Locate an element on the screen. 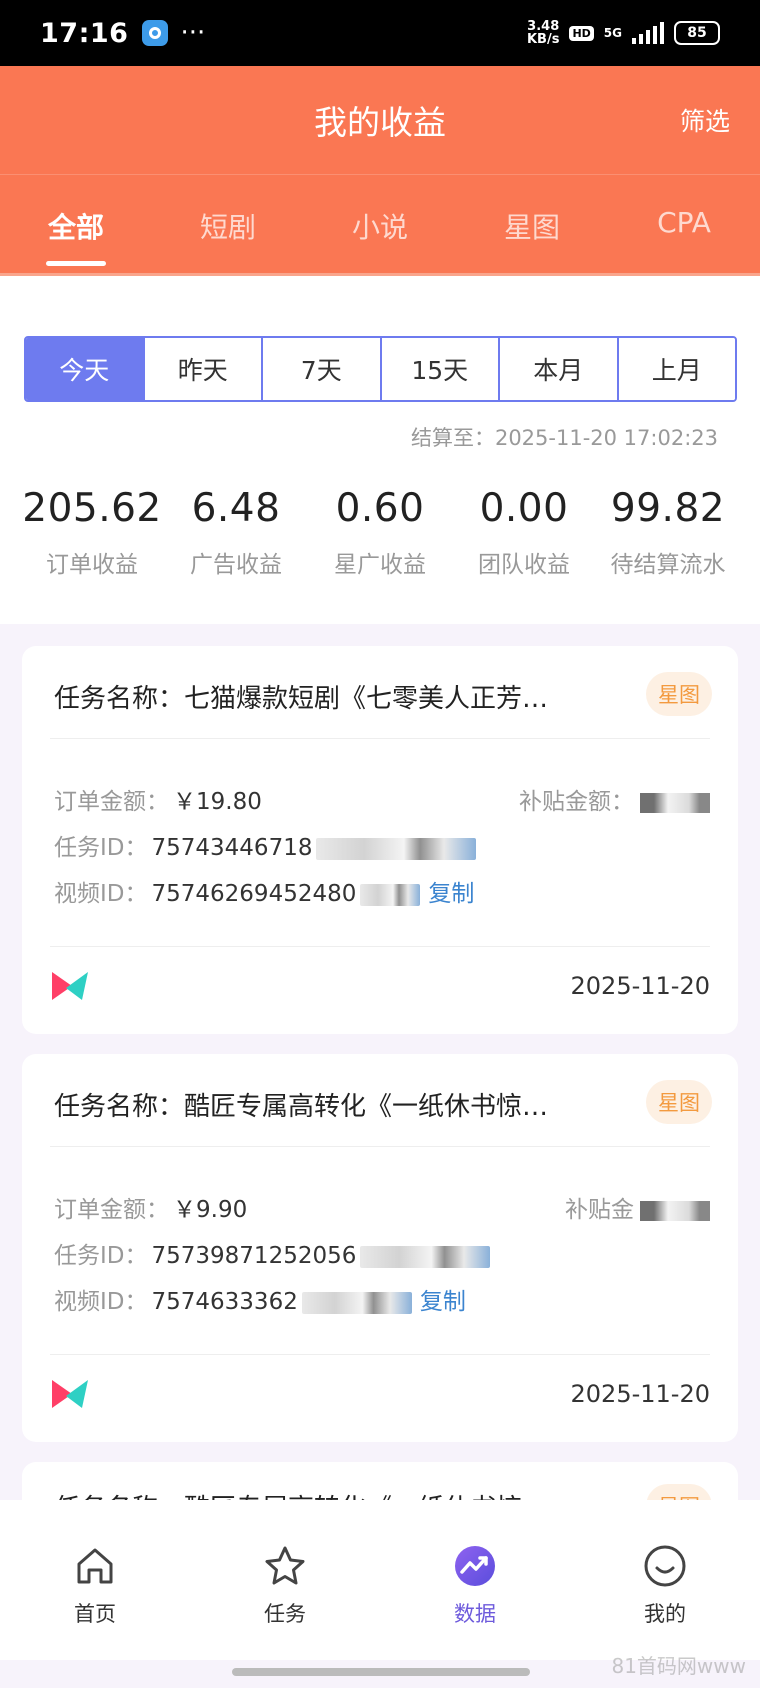 This screenshot has height=1688, width=760. battery-icon: 85 is located at coordinates (697, 33).